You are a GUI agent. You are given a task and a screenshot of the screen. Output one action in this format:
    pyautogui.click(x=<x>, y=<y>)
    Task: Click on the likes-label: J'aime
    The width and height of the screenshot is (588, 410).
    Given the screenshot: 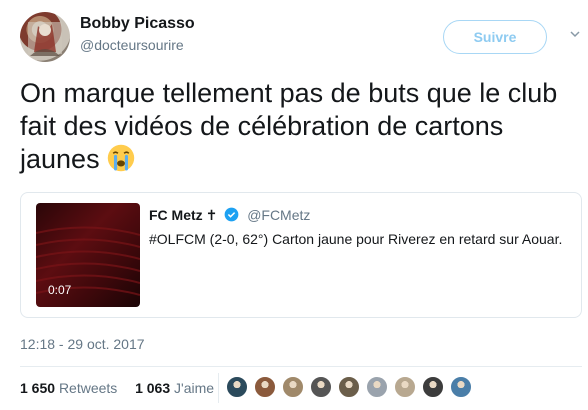 What is the action you would take?
    pyautogui.click(x=194, y=388)
    